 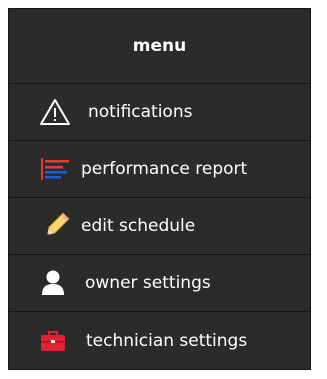 I want to click on person-icon, so click(x=53, y=283).